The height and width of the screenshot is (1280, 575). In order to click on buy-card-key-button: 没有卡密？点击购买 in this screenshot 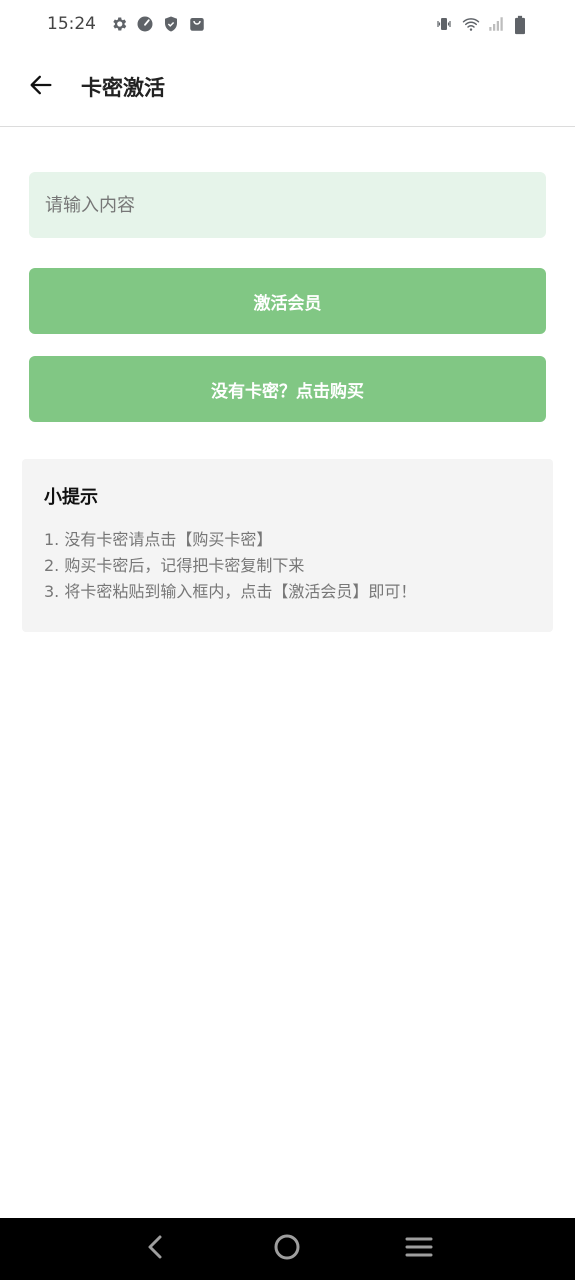, I will do `click(287, 389)`.